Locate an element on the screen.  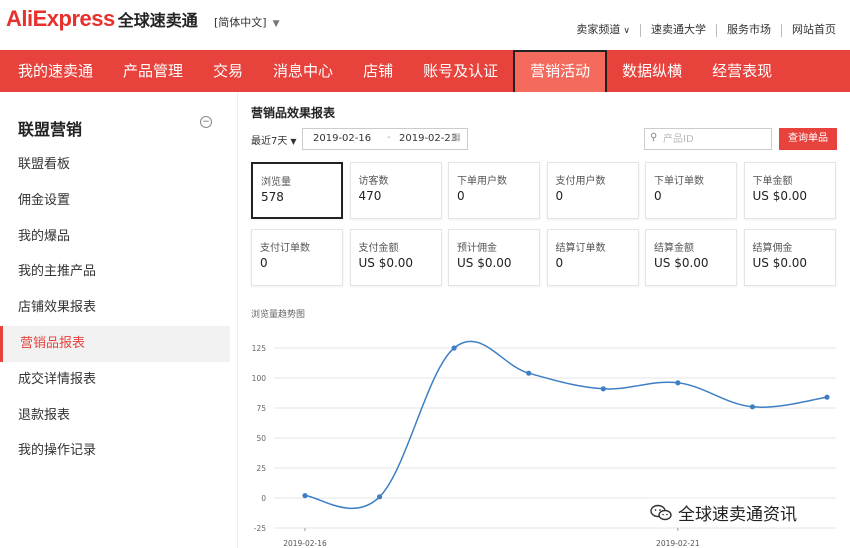
page-title: 营销品效果报表 is located at coordinates (293, 113).